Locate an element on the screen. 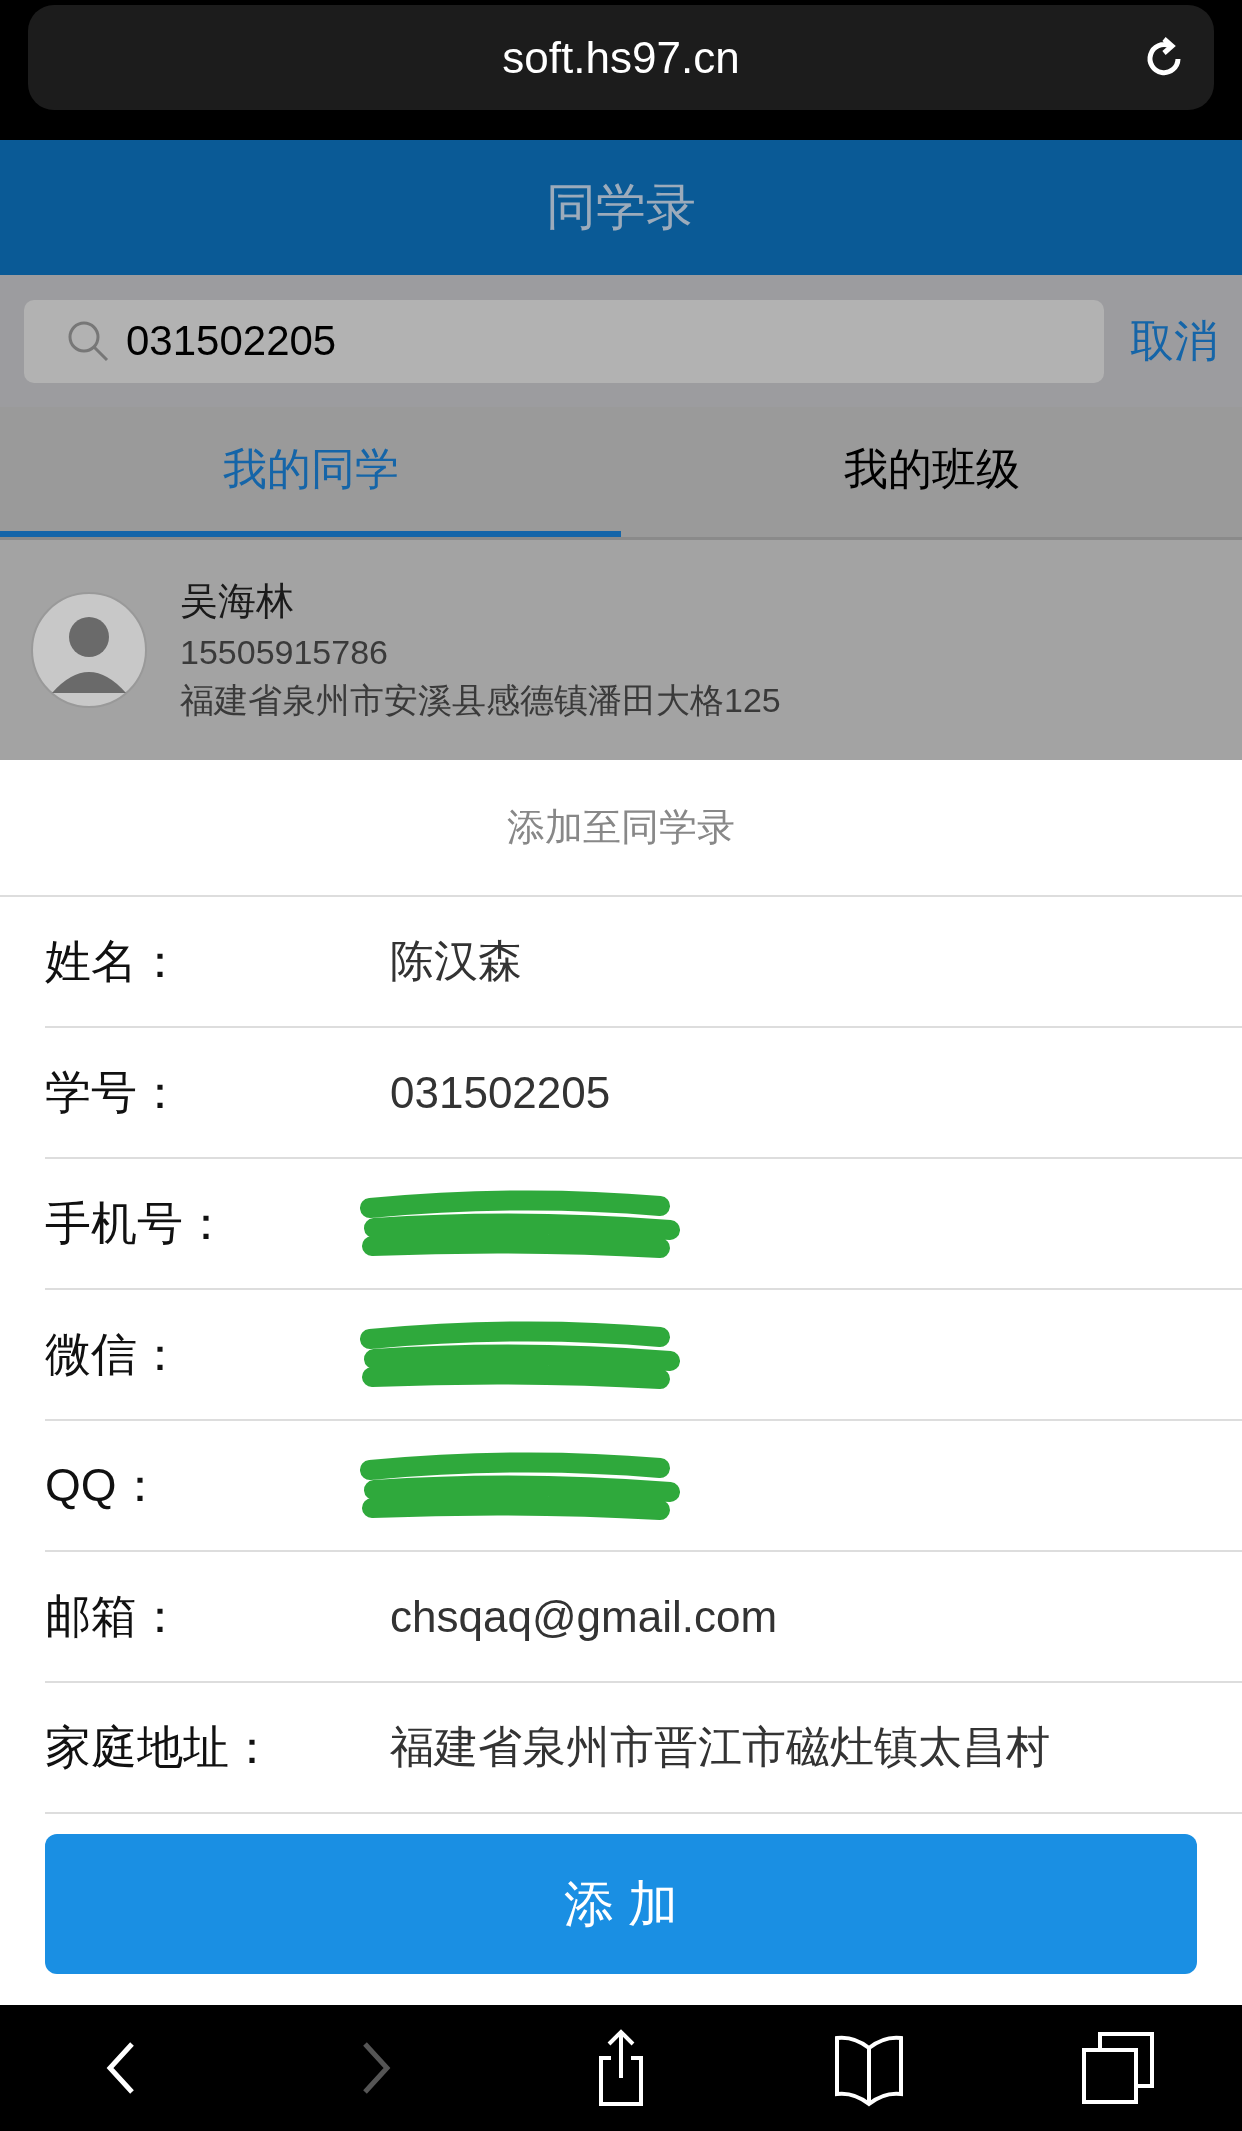 Image resolution: width=1242 pixels, height=2131 pixels. avatar-icon is located at coordinates (89, 650).